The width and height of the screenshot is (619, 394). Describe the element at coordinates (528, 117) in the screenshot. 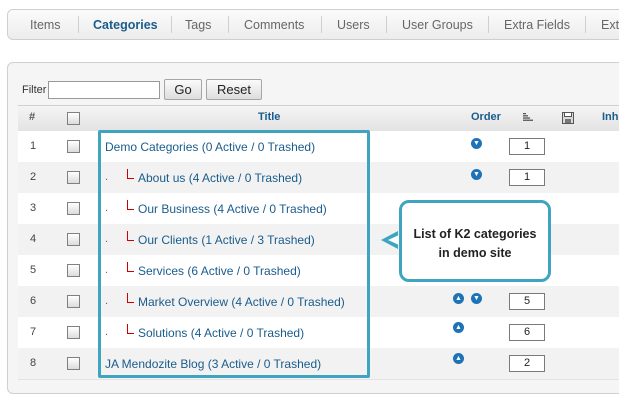

I see `sort-icon` at that location.